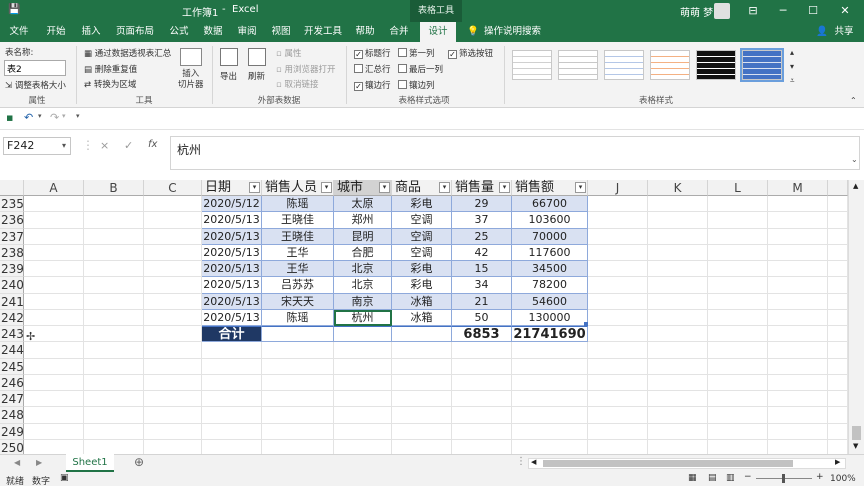 The image size is (864, 486). Describe the element at coordinates (12, 220) in the screenshot. I see `row-header: 236` at that location.